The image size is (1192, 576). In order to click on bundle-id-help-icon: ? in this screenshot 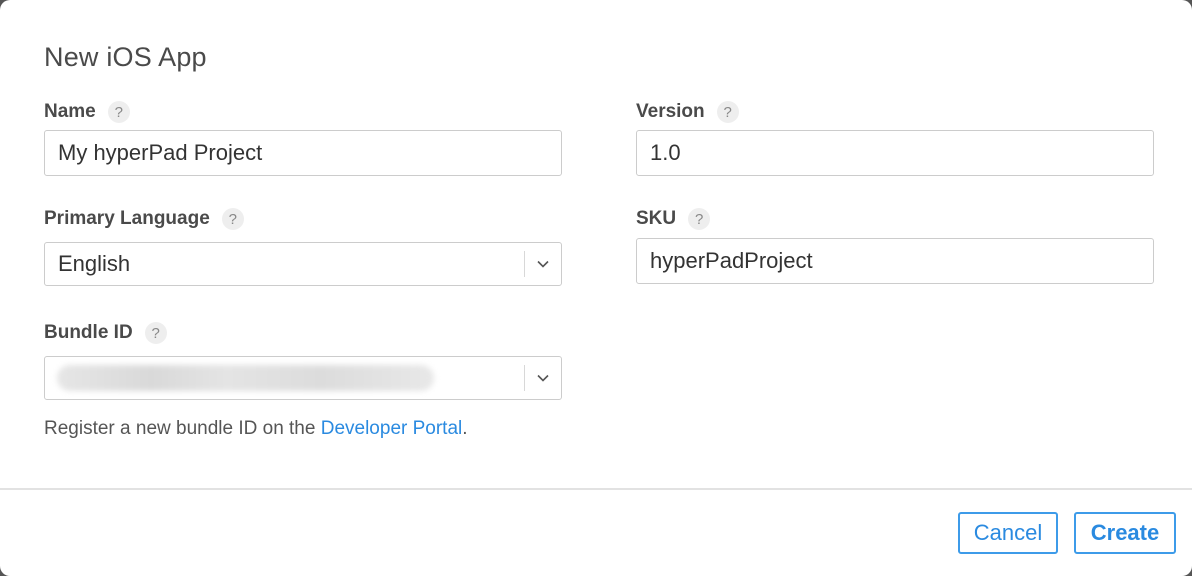, I will do `click(155, 333)`.